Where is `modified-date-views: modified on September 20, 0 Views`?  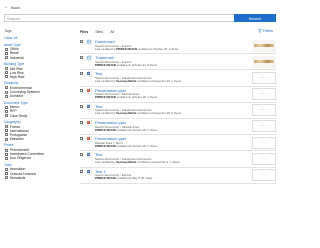
modified-date-views: modified on September 20, 0 Views is located at coordinates (159, 113).